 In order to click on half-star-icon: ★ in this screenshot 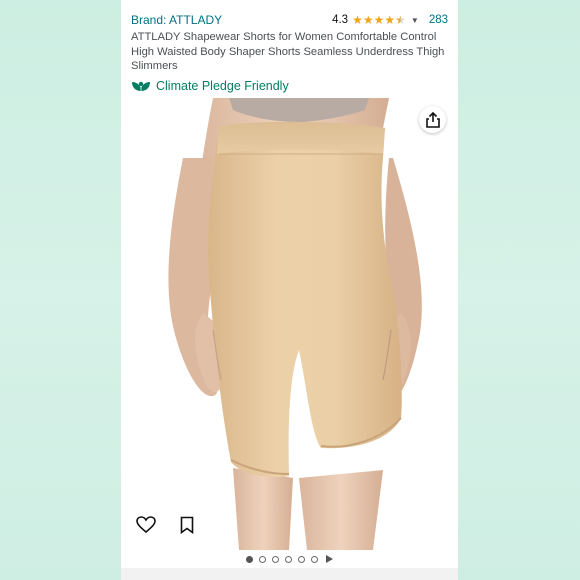, I will do `click(400, 20)`.